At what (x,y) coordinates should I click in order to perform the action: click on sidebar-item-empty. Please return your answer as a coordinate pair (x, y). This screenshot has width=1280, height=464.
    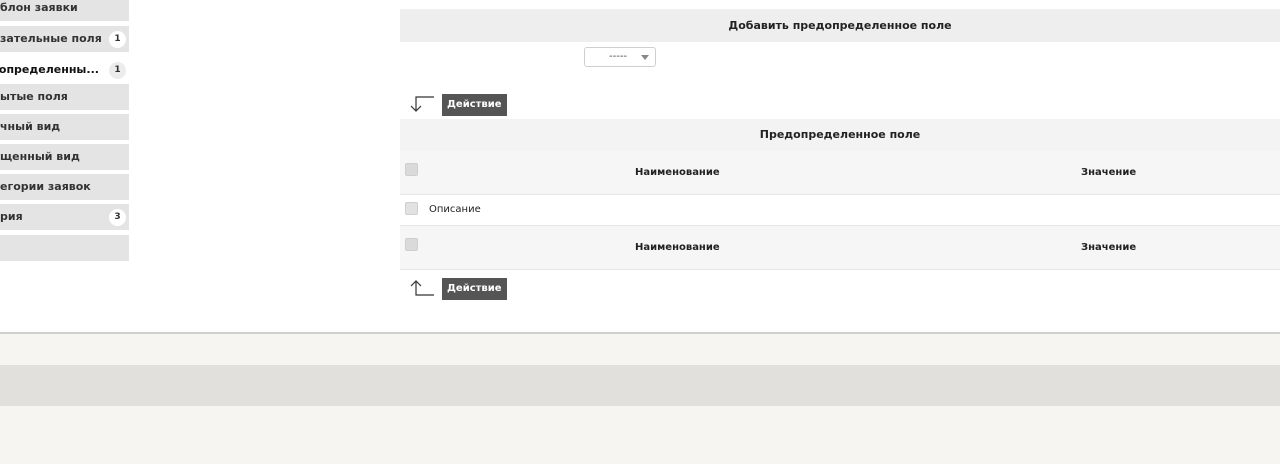
    Looking at the image, I should click on (64, 248).